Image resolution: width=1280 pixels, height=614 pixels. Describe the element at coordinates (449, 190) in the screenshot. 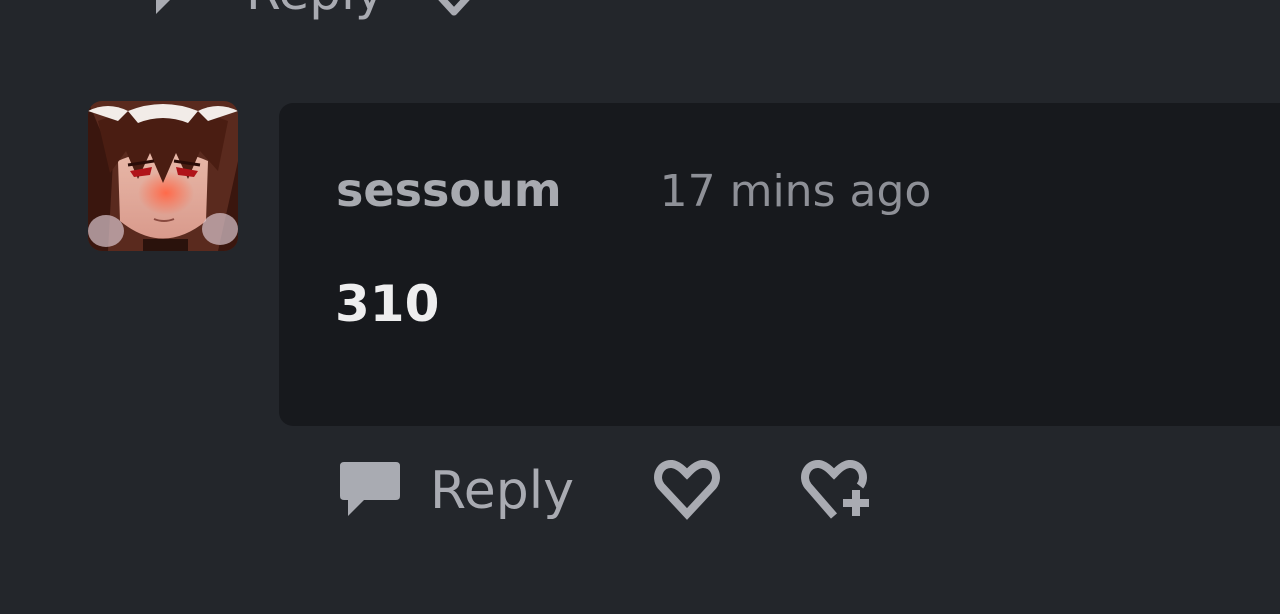

I see `username: sessoum` at that location.